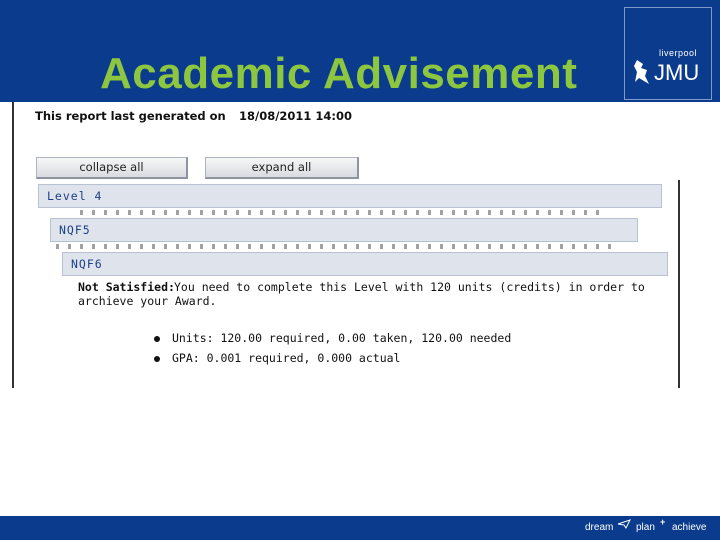  What do you see at coordinates (126, 287) in the screenshot?
I see `status-label: Not Satisfied:` at bounding box center [126, 287].